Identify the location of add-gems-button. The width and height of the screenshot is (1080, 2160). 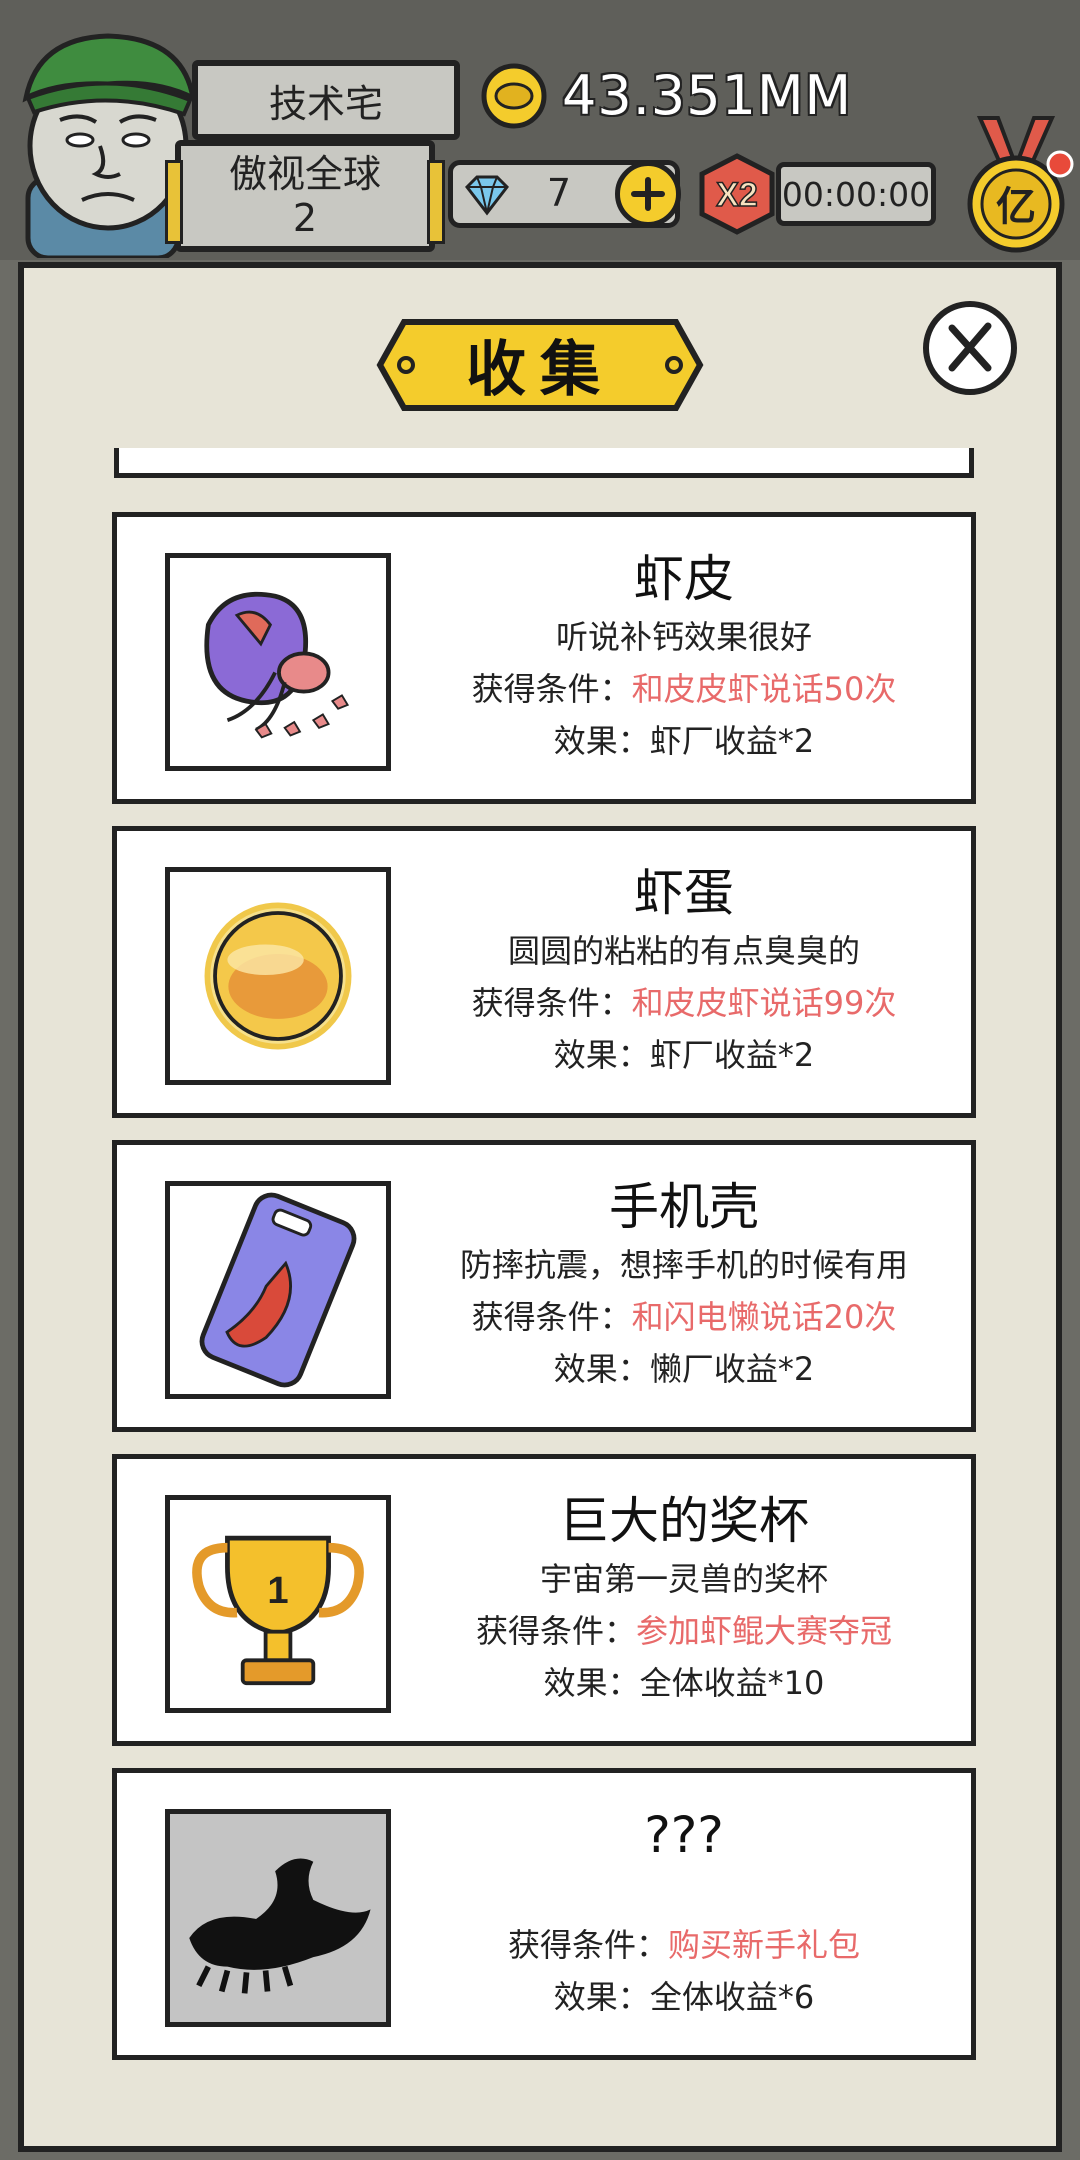
(648, 194).